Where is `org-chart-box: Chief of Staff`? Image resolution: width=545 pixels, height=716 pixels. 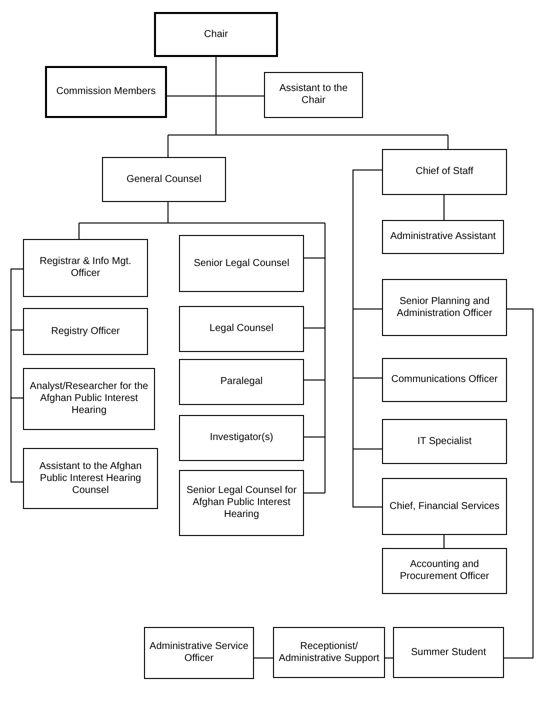 org-chart-box: Chief of Staff is located at coordinates (444, 172).